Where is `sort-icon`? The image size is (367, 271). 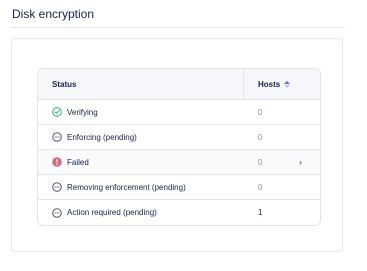 sort-icon is located at coordinates (287, 84).